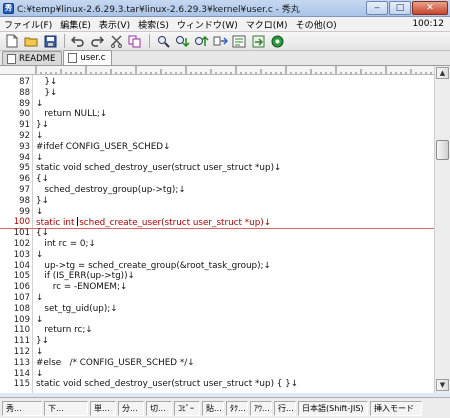  I want to click on editor-line: 112 ↓, so click(217, 352).